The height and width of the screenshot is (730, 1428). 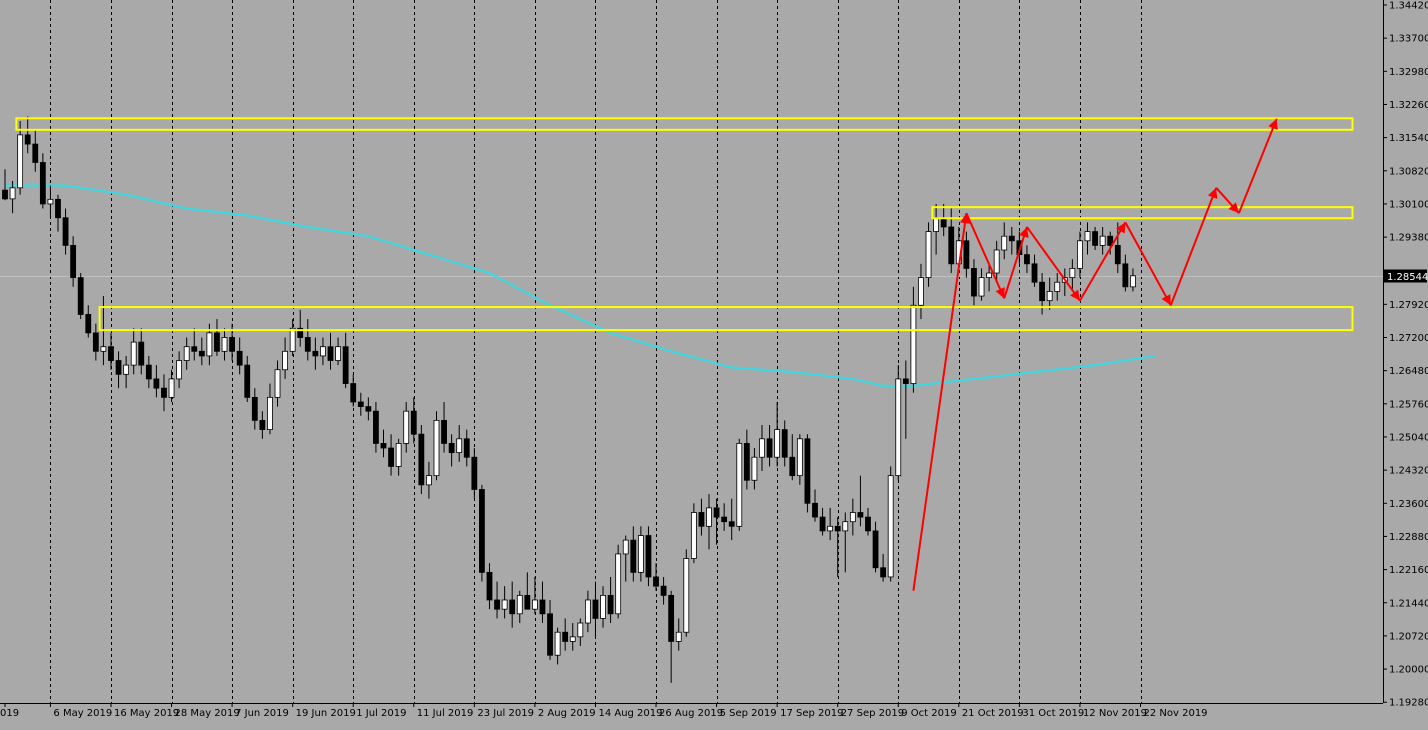 What do you see at coordinates (207, 713) in the screenshot?
I see `time-tick-label: 28 May 2019` at bounding box center [207, 713].